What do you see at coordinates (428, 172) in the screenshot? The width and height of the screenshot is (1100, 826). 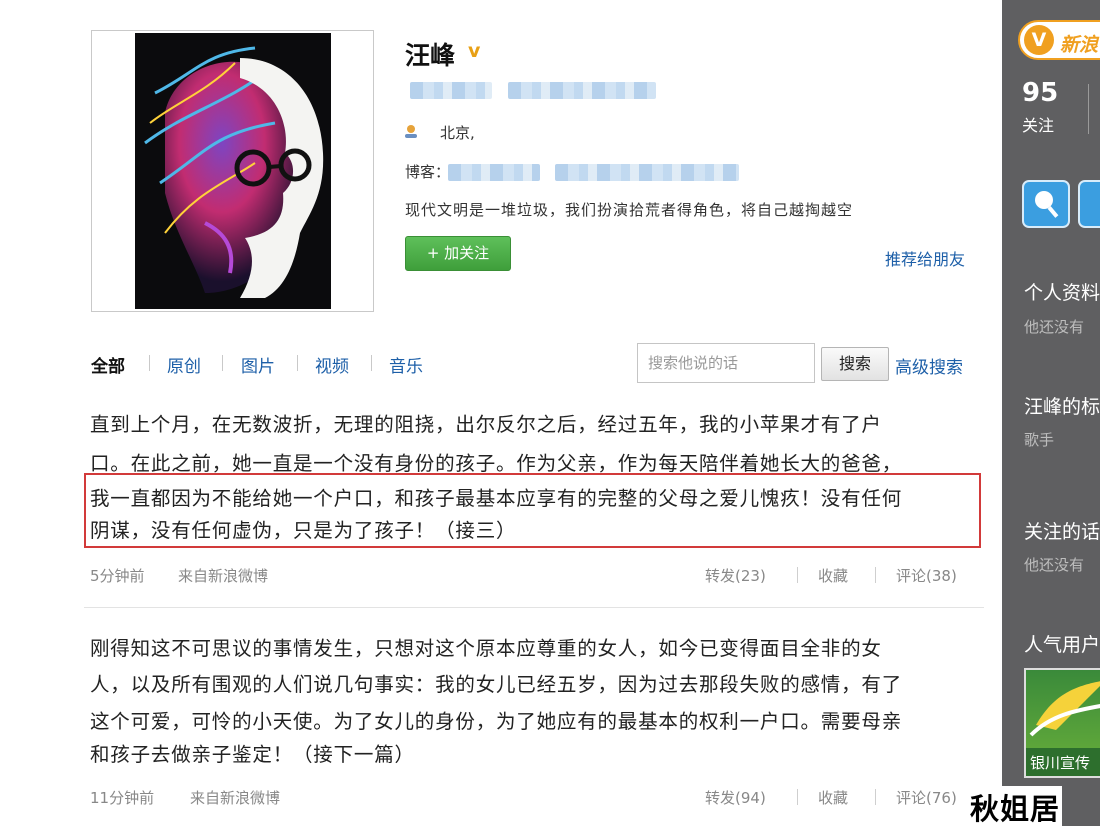 I see `blog-label: 博客：` at bounding box center [428, 172].